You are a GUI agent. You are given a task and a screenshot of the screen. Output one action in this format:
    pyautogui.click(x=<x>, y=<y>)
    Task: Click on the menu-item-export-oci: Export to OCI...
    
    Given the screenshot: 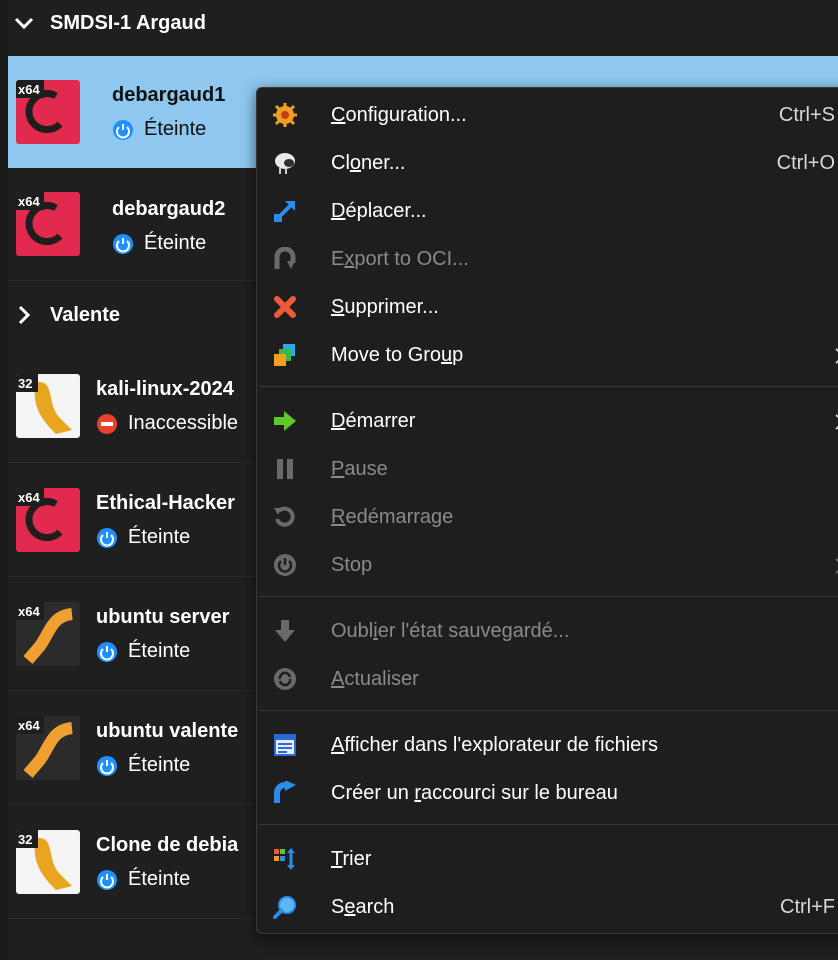 What is the action you would take?
    pyautogui.click(x=547, y=259)
    